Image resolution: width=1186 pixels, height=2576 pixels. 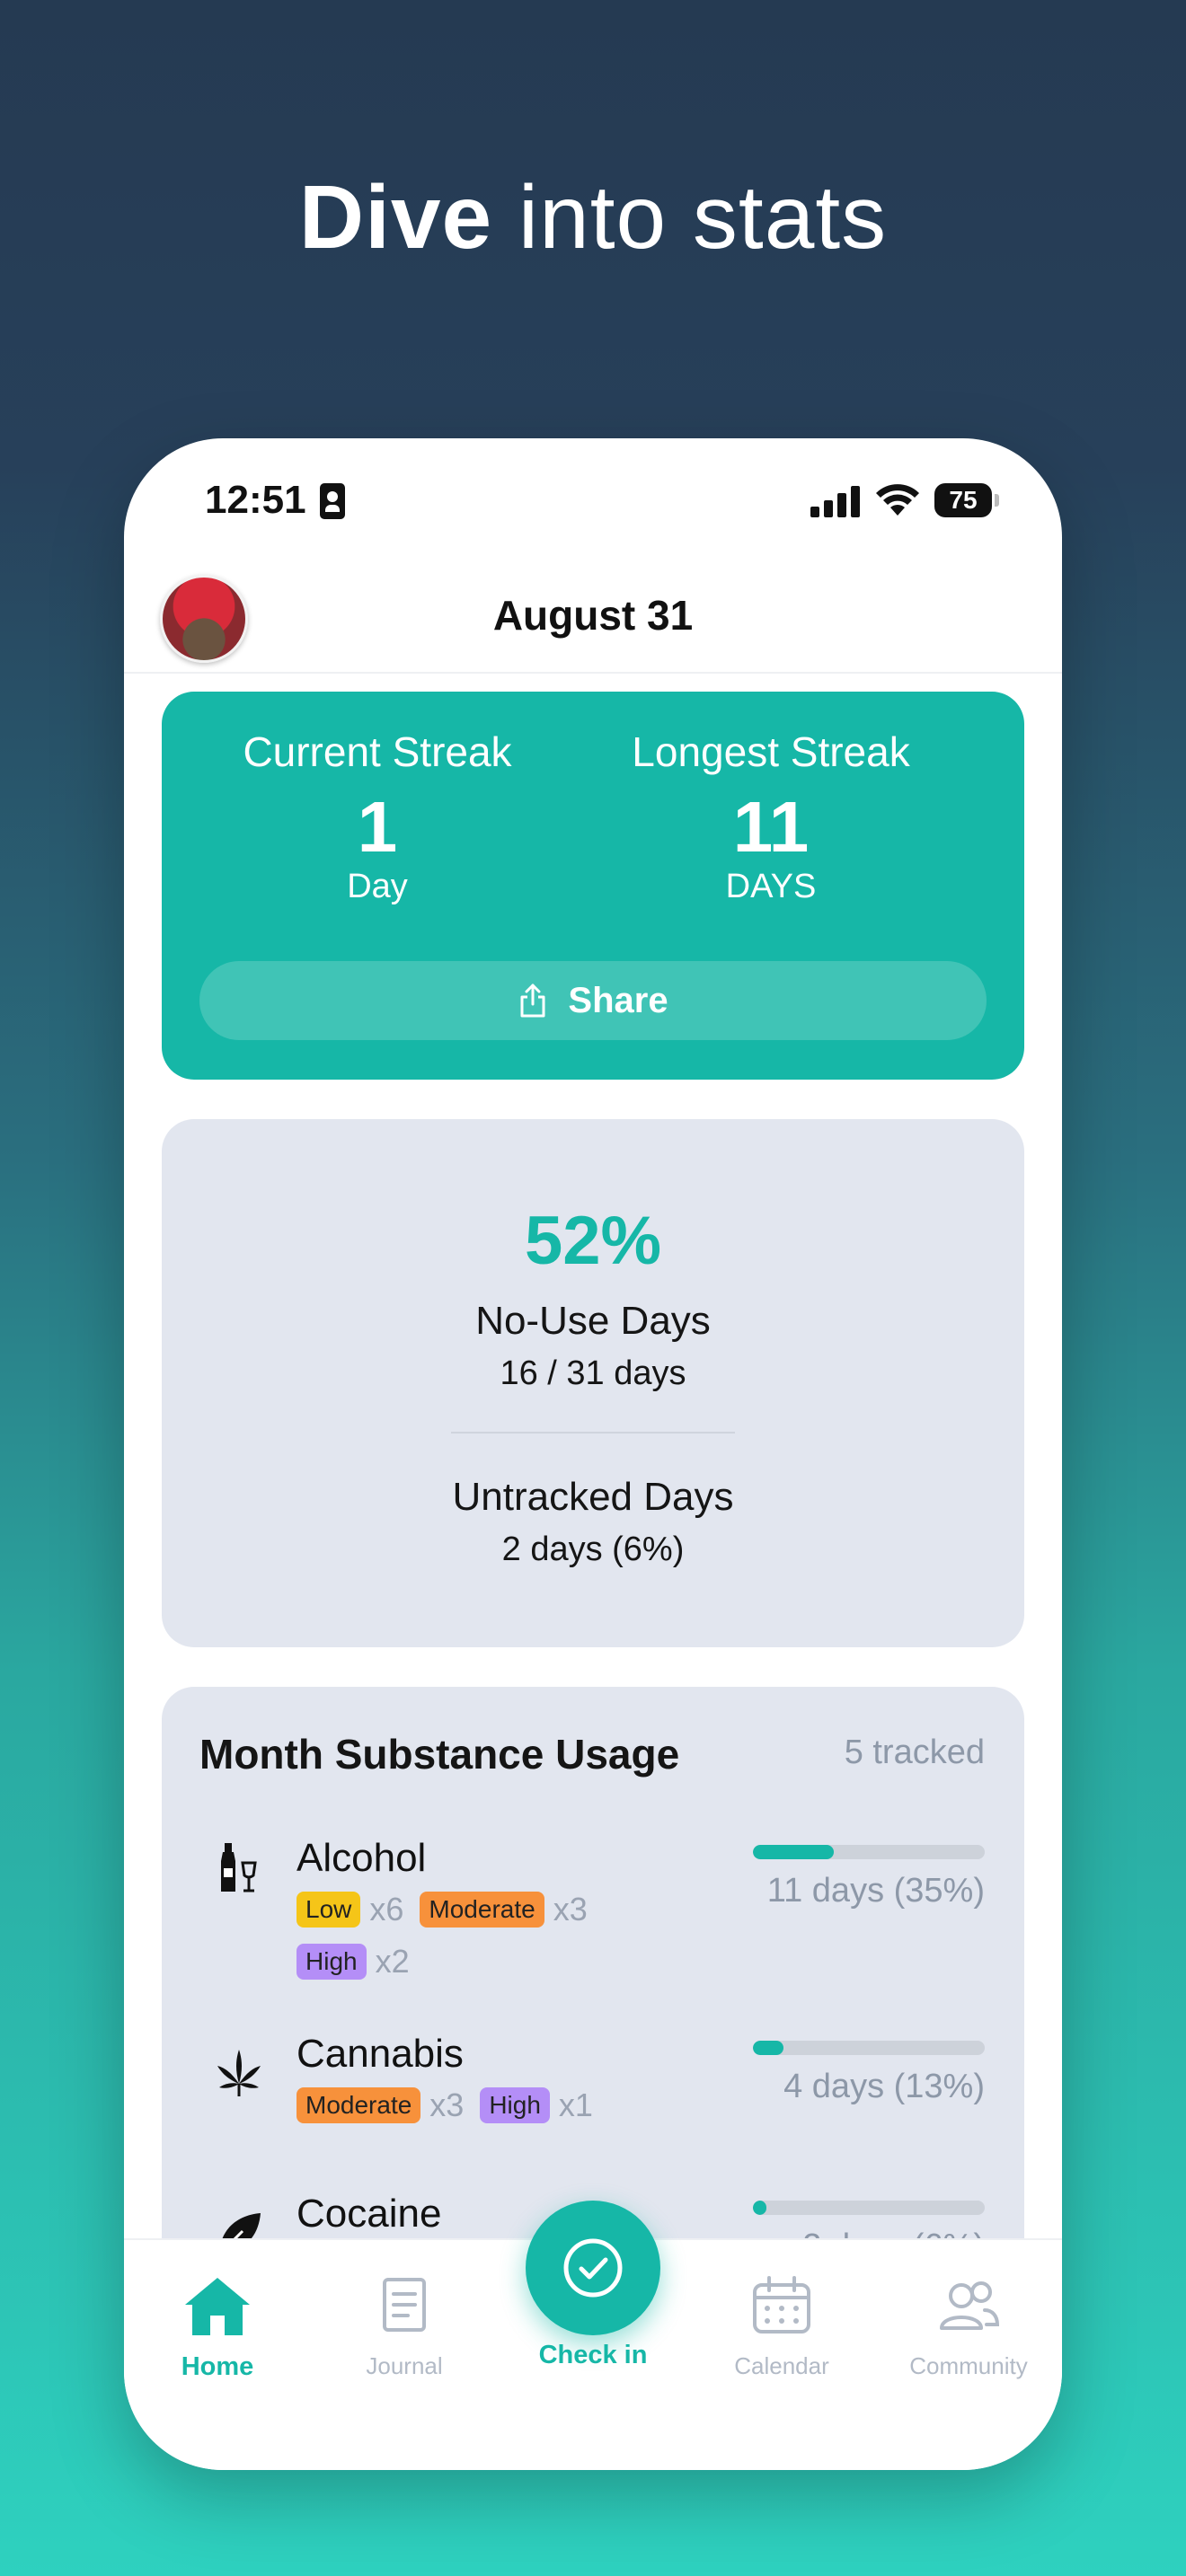 What do you see at coordinates (771, 827) in the screenshot?
I see `longest-streak-value: 11` at bounding box center [771, 827].